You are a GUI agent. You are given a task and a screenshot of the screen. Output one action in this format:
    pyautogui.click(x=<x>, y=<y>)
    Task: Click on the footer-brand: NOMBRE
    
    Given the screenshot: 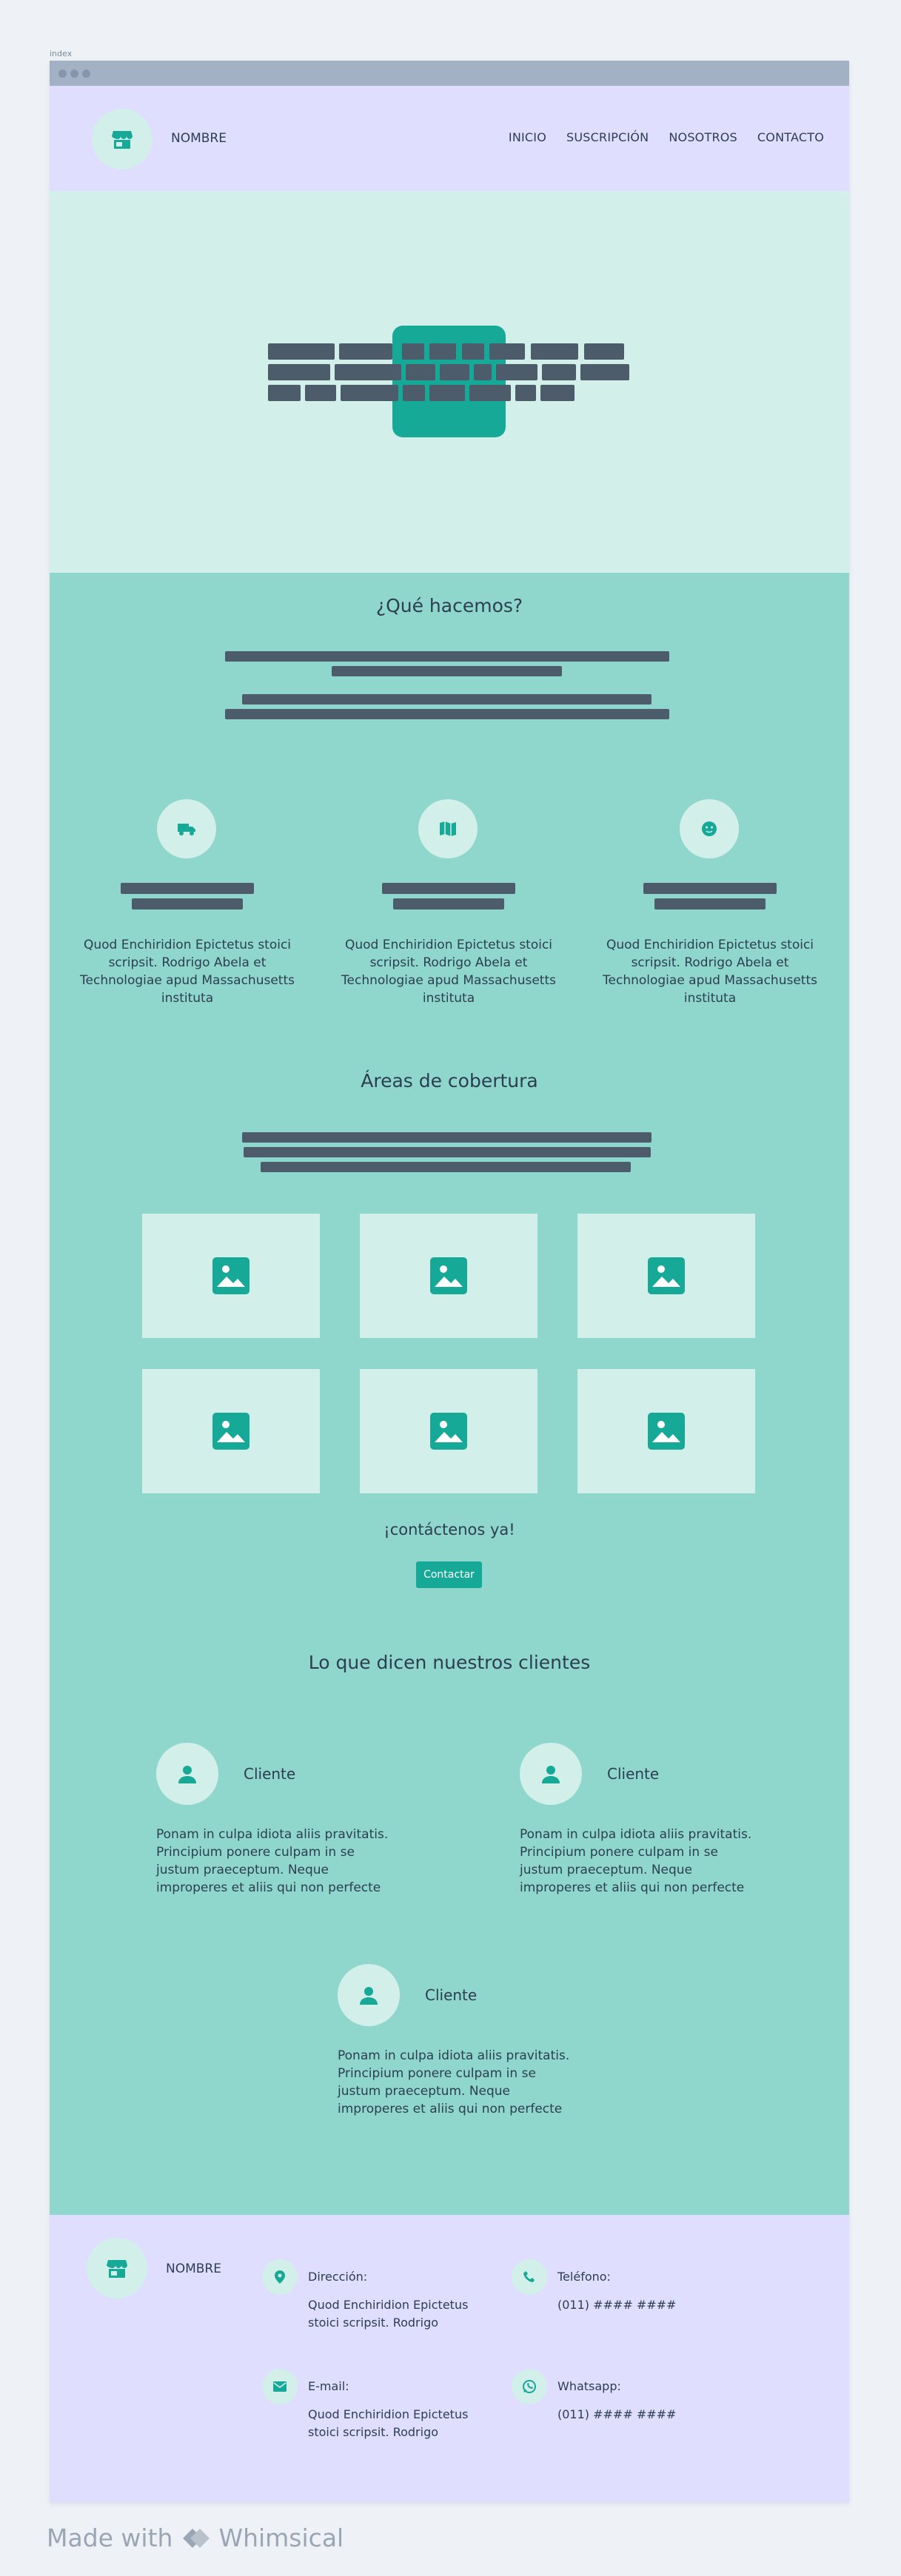 What is the action you would take?
    pyautogui.click(x=193, y=2268)
    